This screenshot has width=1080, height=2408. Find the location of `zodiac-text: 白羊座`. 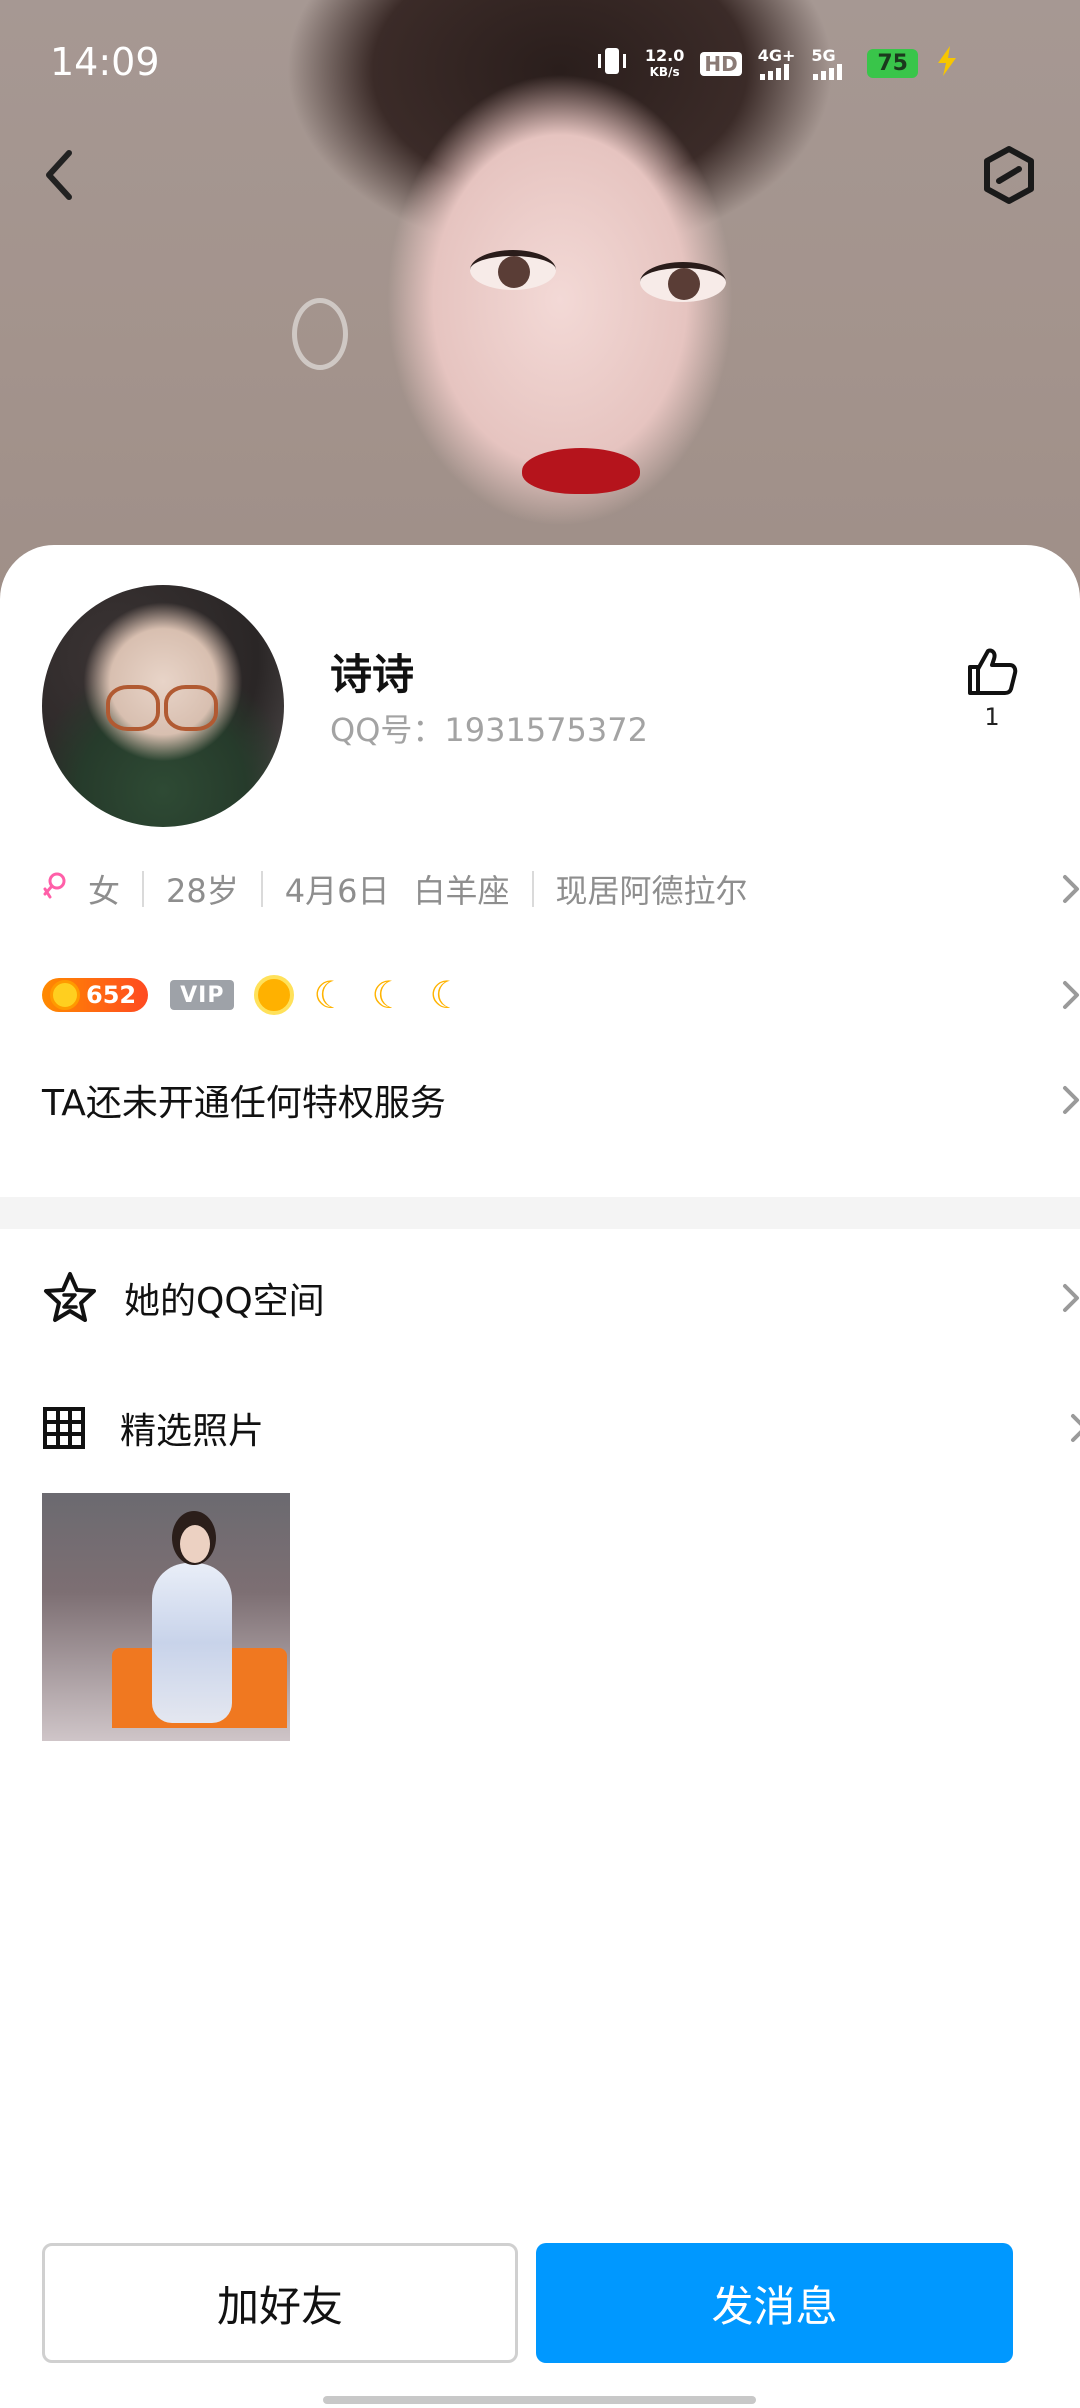

zodiac-text: 白羊座 is located at coordinates (461, 891).